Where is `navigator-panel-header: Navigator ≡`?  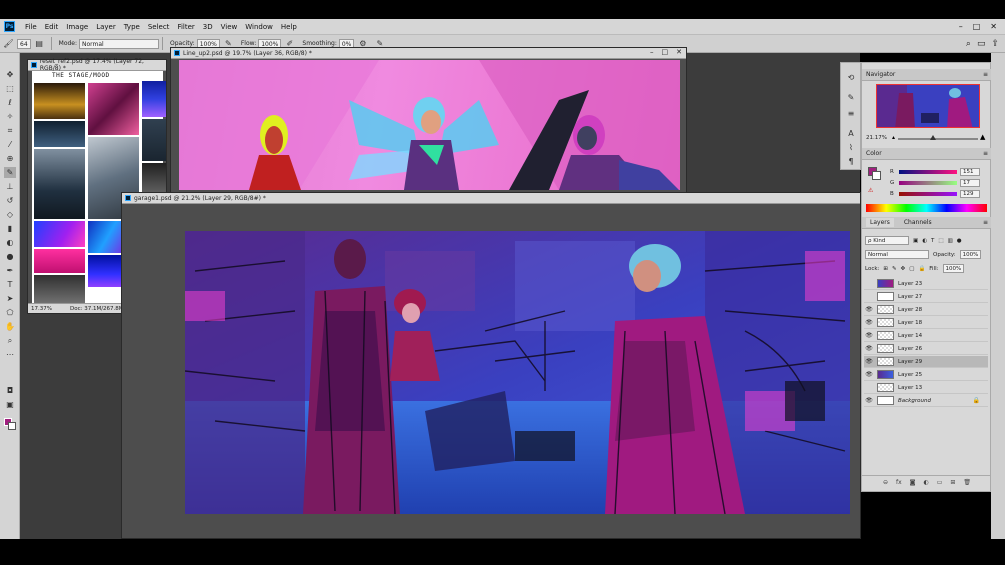 navigator-panel-header: Navigator ≡ is located at coordinates (927, 75).